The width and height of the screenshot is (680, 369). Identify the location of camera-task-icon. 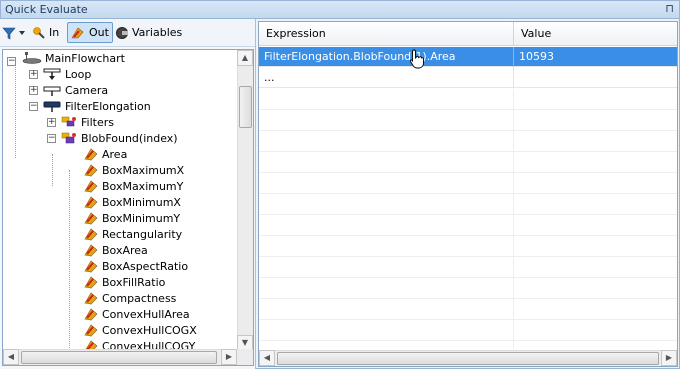
(52, 91).